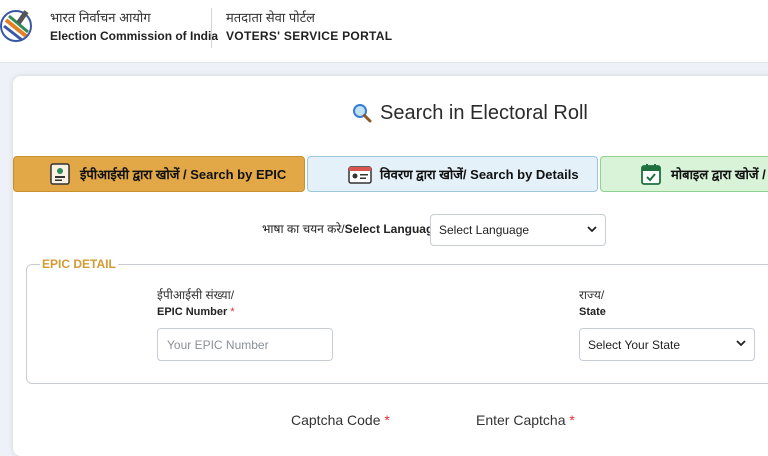 The image size is (768, 456). Describe the element at coordinates (60, 174) in the screenshot. I see `id-card-icon` at that location.